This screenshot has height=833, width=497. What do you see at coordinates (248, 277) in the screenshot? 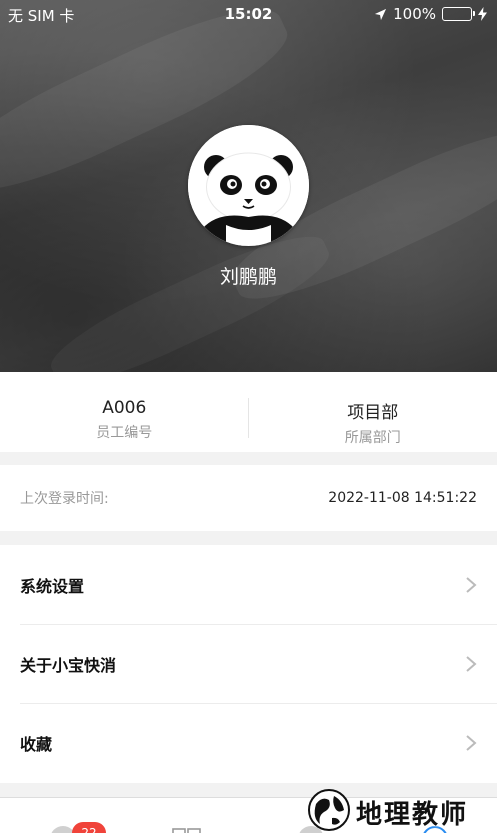
I see `user-name: 刘鹏鹏` at bounding box center [248, 277].